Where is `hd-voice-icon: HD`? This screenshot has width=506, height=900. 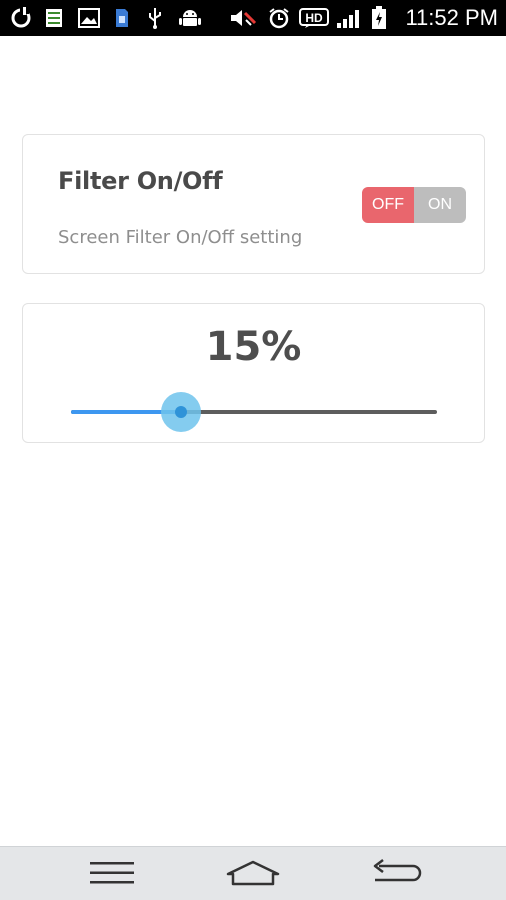
hd-voice-icon: HD is located at coordinates (314, 18).